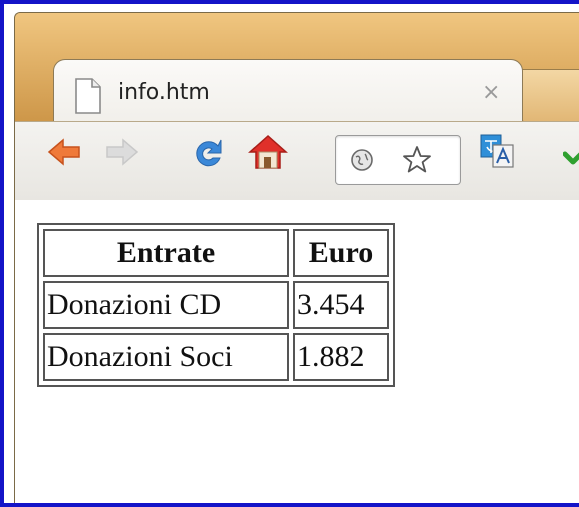  What do you see at coordinates (570, 155) in the screenshot?
I see `checkmark-icon` at bounding box center [570, 155].